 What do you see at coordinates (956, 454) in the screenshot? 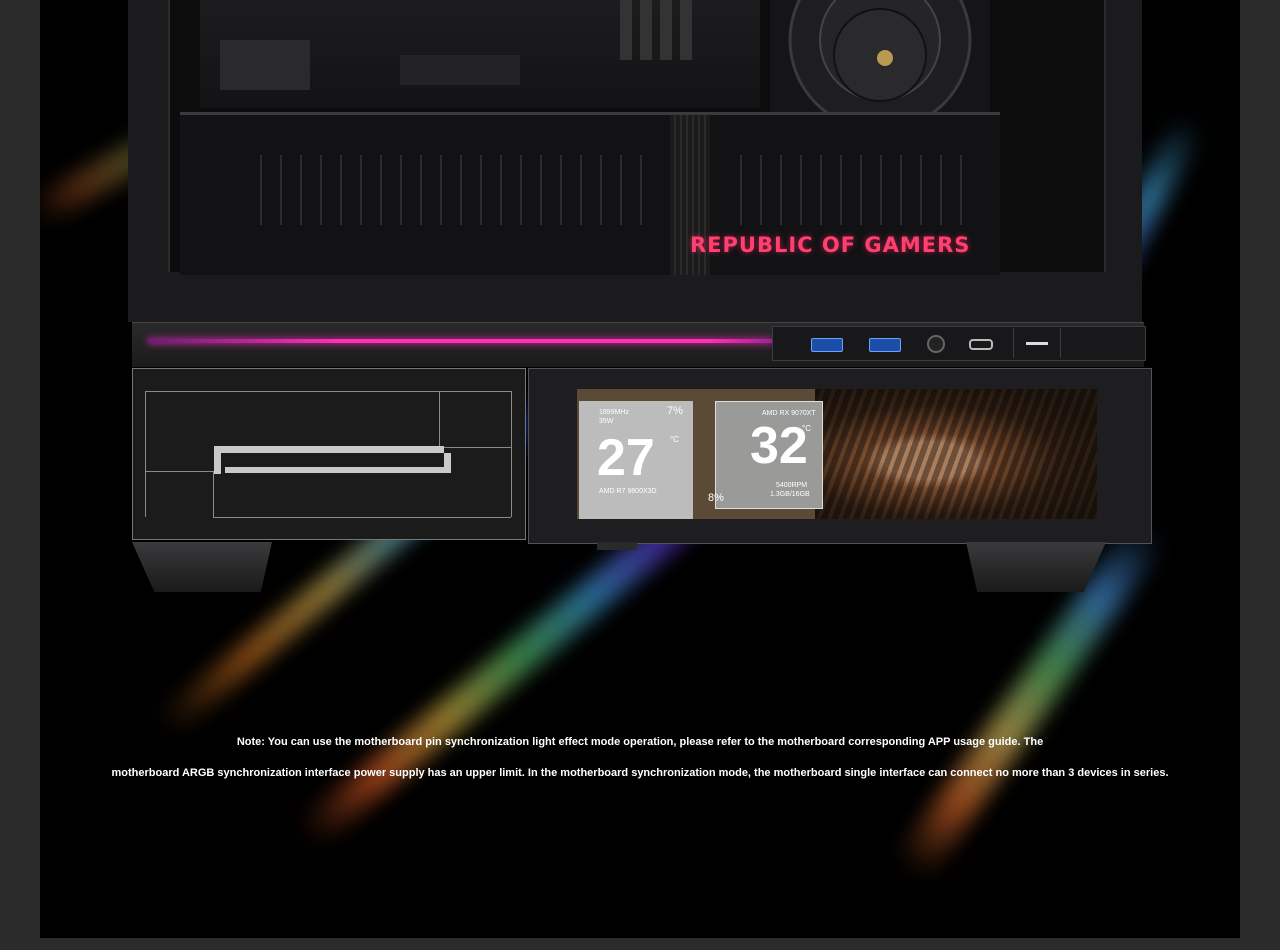
I see `anime-portrait-image` at bounding box center [956, 454].